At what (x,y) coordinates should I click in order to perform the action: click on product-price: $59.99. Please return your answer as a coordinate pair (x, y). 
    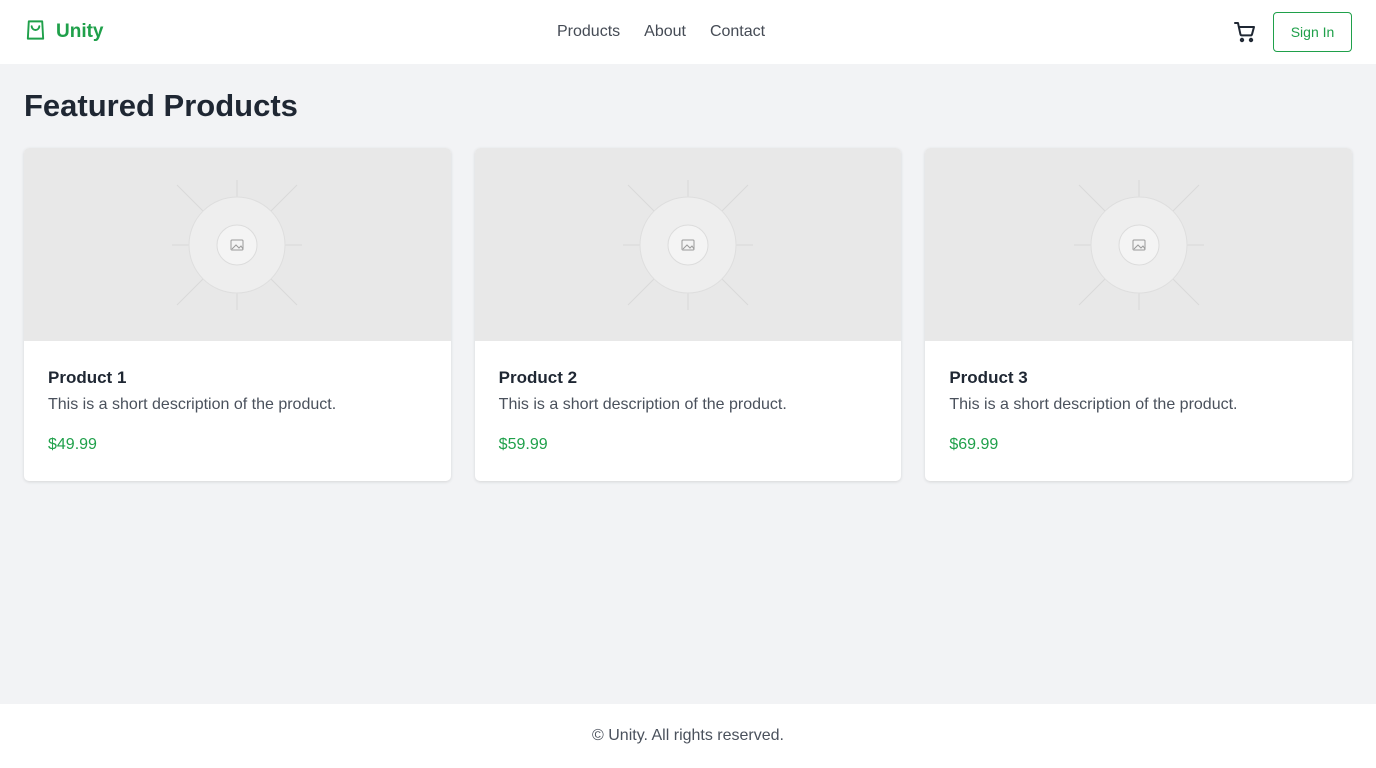
    Looking at the image, I should click on (523, 444).